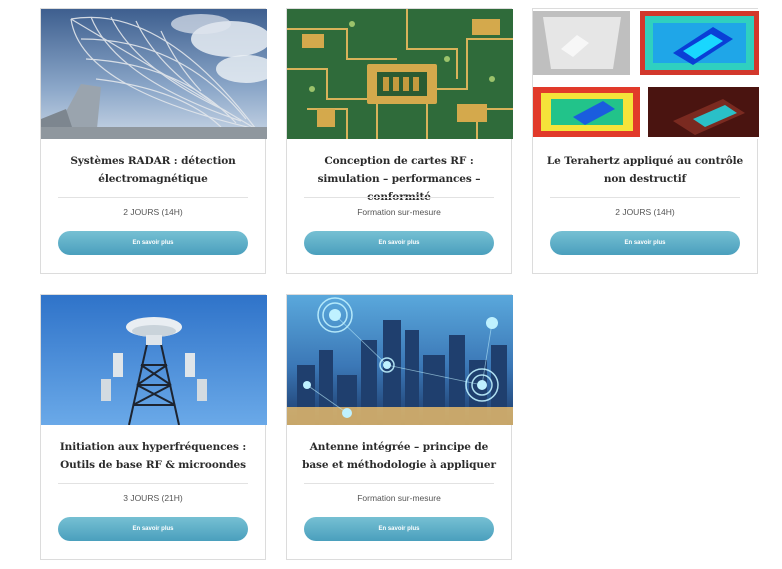  Describe the element at coordinates (154, 74) in the screenshot. I see `radar-dish-image` at that location.